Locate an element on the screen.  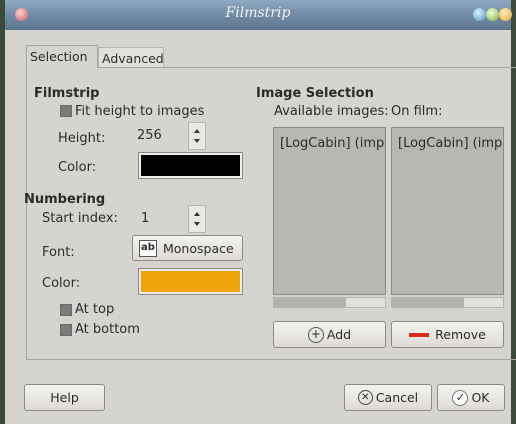
available-images-scrollbar is located at coordinates (329, 302).